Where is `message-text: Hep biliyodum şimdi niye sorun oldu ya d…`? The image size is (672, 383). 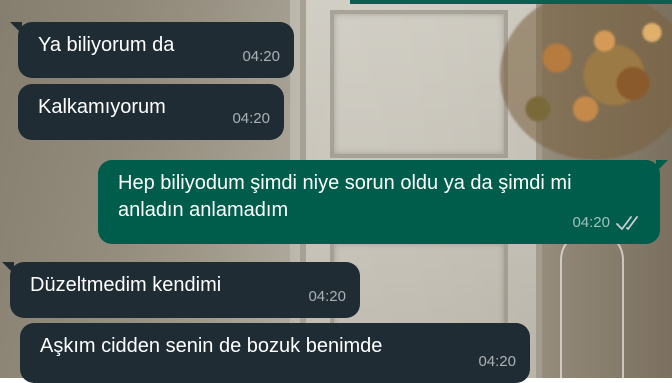
message-text: Hep biliyodum şimdi niye sorun oldu ya d… is located at coordinates (345, 196).